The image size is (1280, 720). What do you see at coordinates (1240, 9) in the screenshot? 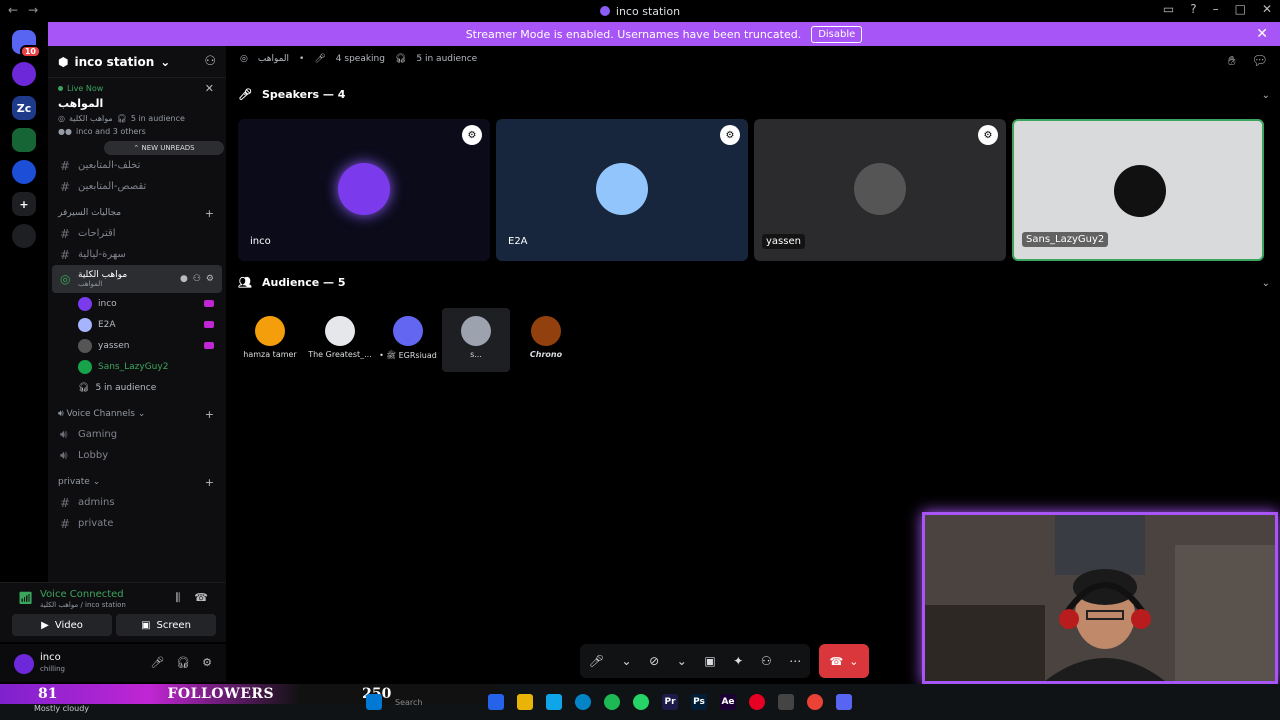
I see `maximize-icon: □` at bounding box center [1240, 9].